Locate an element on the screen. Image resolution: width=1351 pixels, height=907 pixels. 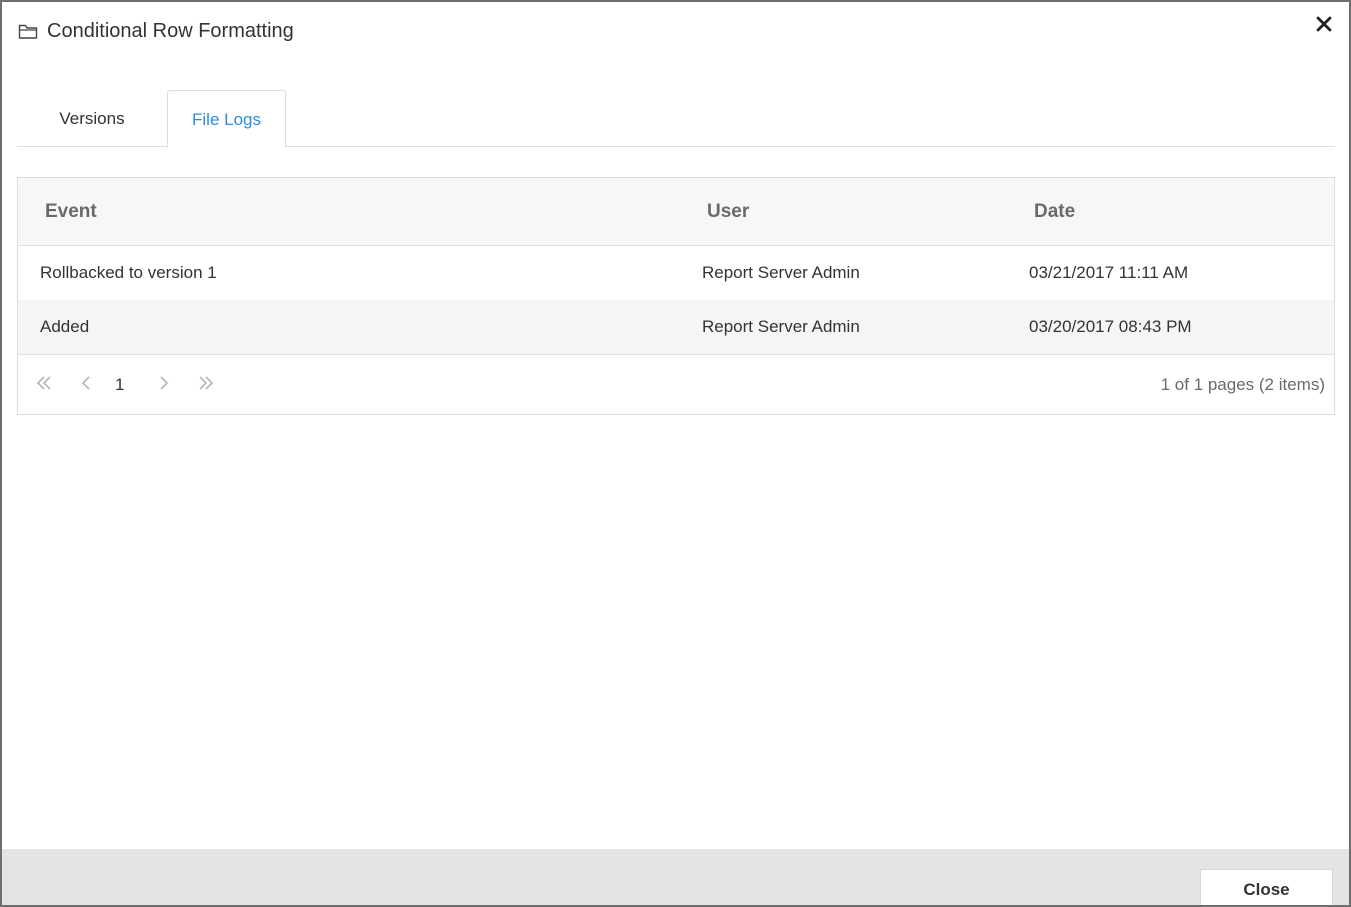
pager-info: 1 of 1 pages (2 items) is located at coordinates (1242, 384).